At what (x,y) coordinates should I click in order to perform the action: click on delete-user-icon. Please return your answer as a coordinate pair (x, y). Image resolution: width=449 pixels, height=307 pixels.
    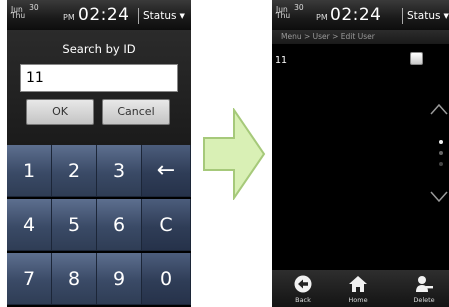
    Looking at the image, I should click on (424, 284).